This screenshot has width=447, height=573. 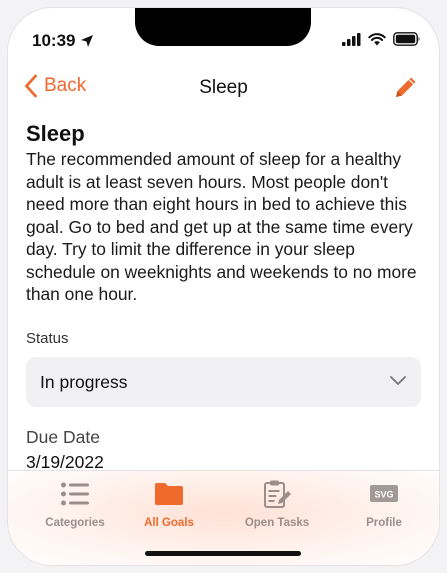 What do you see at coordinates (84, 381) in the screenshot?
I see `status-select-value: In progress` at bounding box center [84, 381].